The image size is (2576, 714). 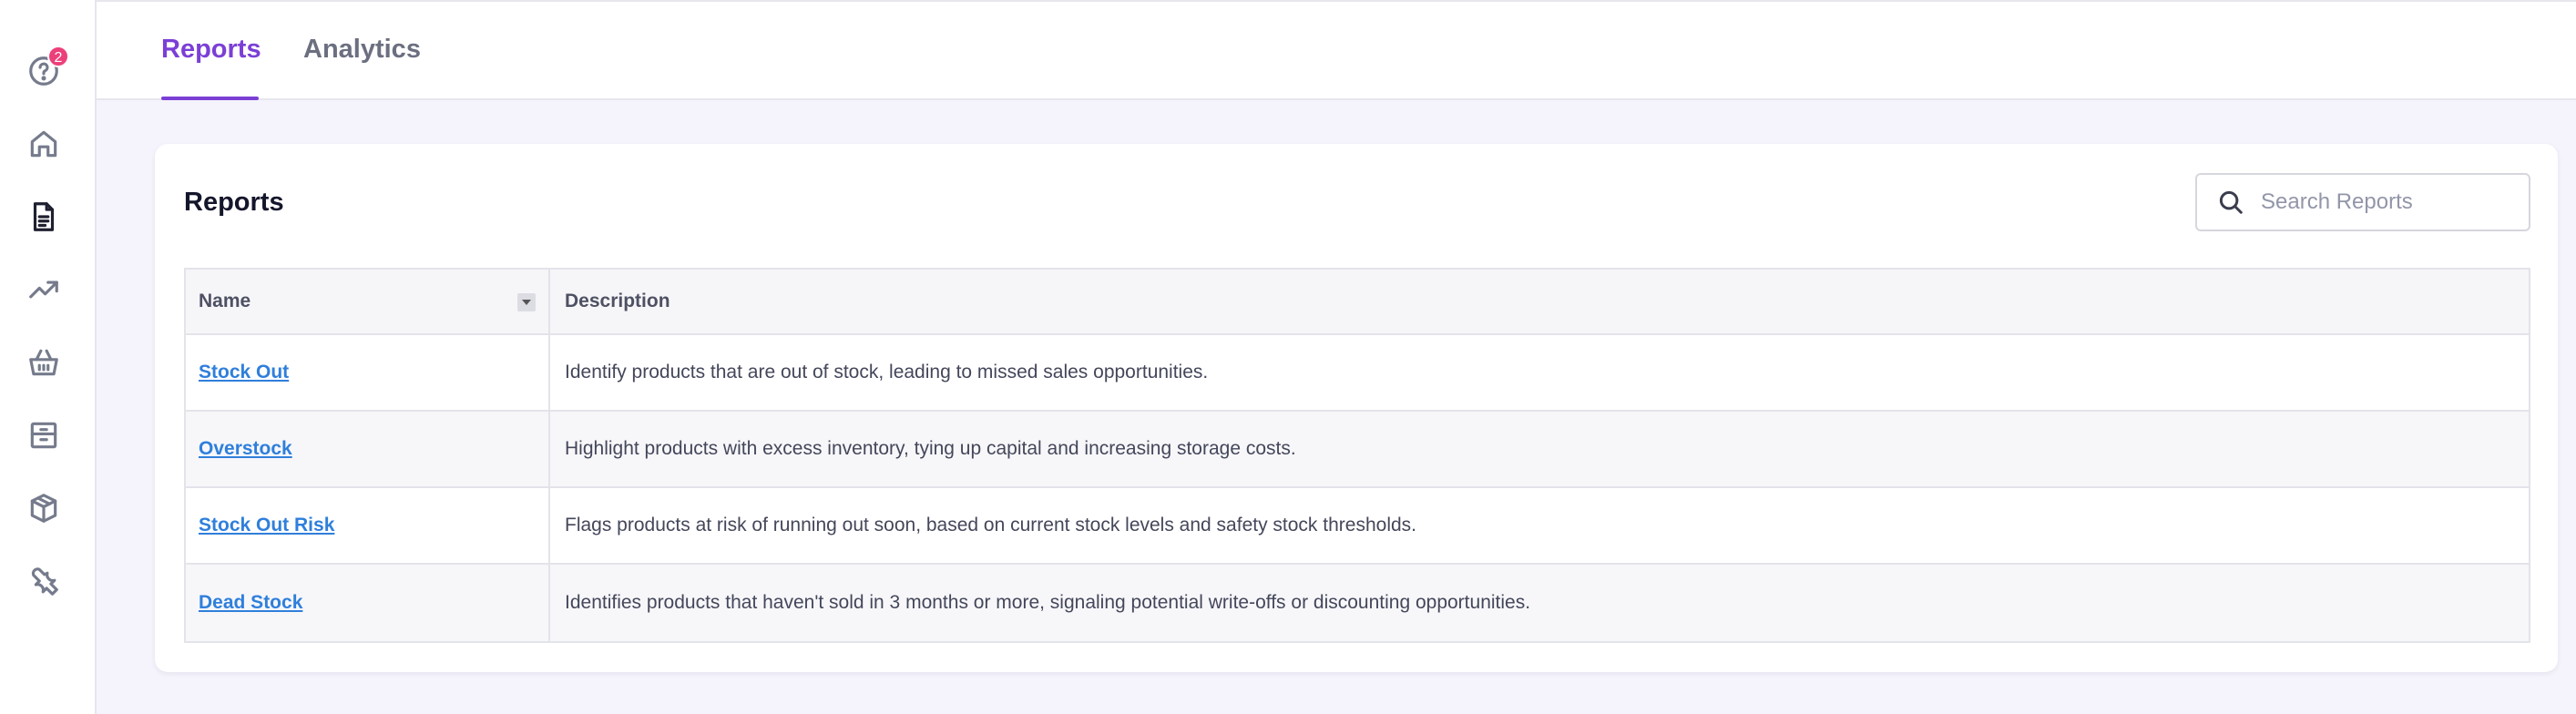 What do you see at coordinates (362, 50) in the screenshot?
I see `tab-analytics: Analytics` at bounding box center [362, 50].